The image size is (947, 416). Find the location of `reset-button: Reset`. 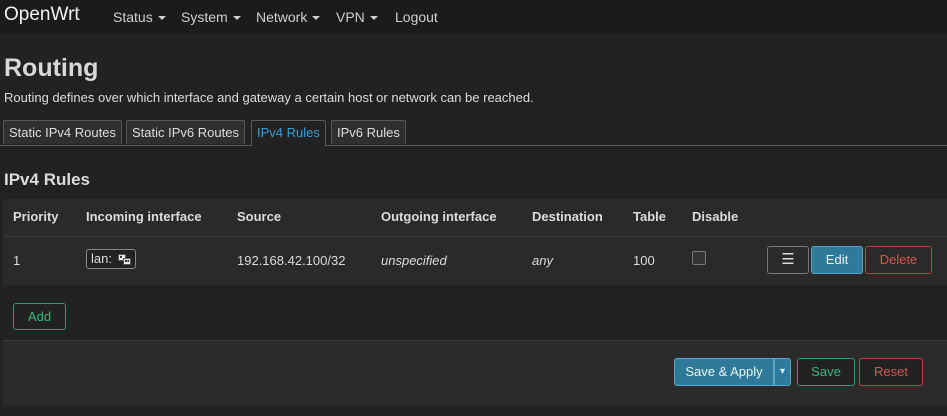

reset-button: Reset is located at coordinates (891, 372).